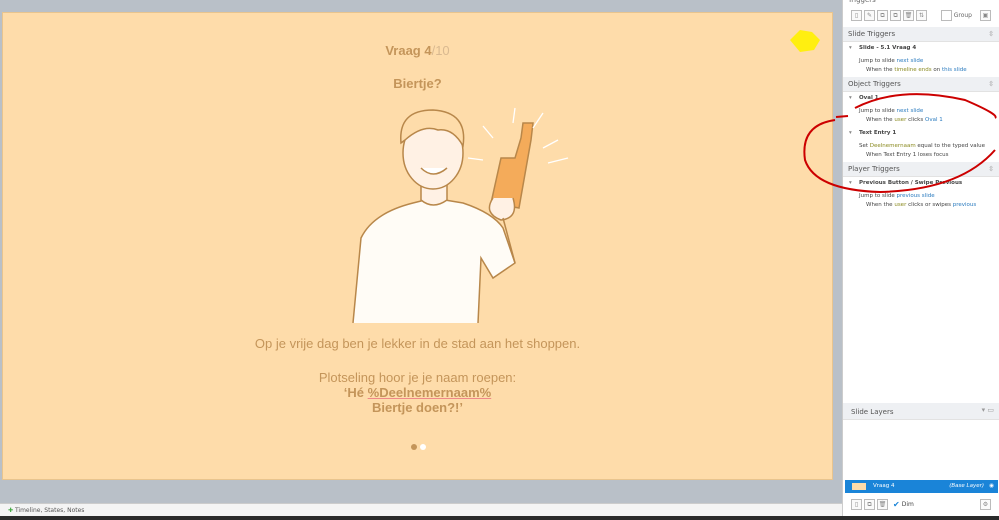 The width and height of the screenshot is (999, 520). I want to click on dot, so click(423, 447).